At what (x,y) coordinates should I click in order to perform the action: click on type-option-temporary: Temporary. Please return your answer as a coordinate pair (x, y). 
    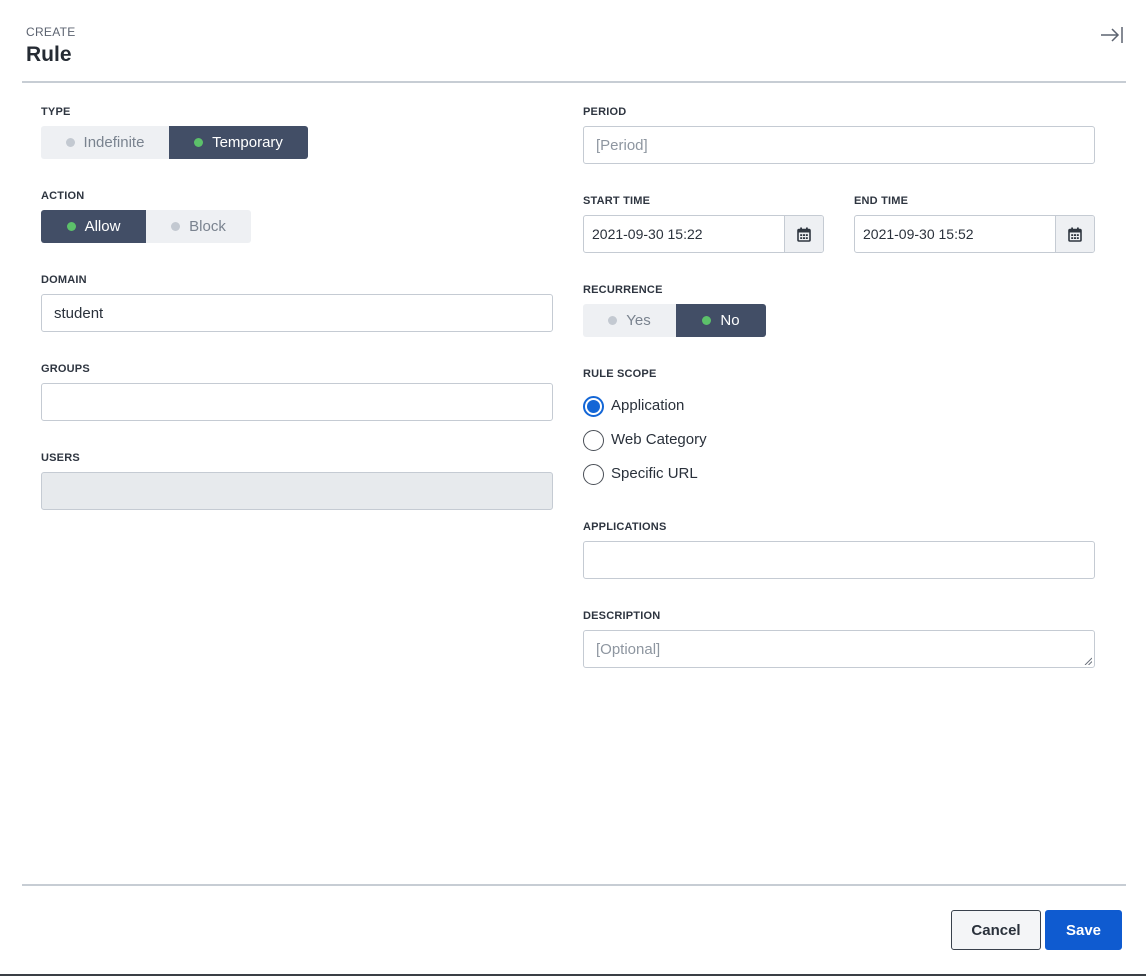
    Looking at the image, I should click on (238, 142).